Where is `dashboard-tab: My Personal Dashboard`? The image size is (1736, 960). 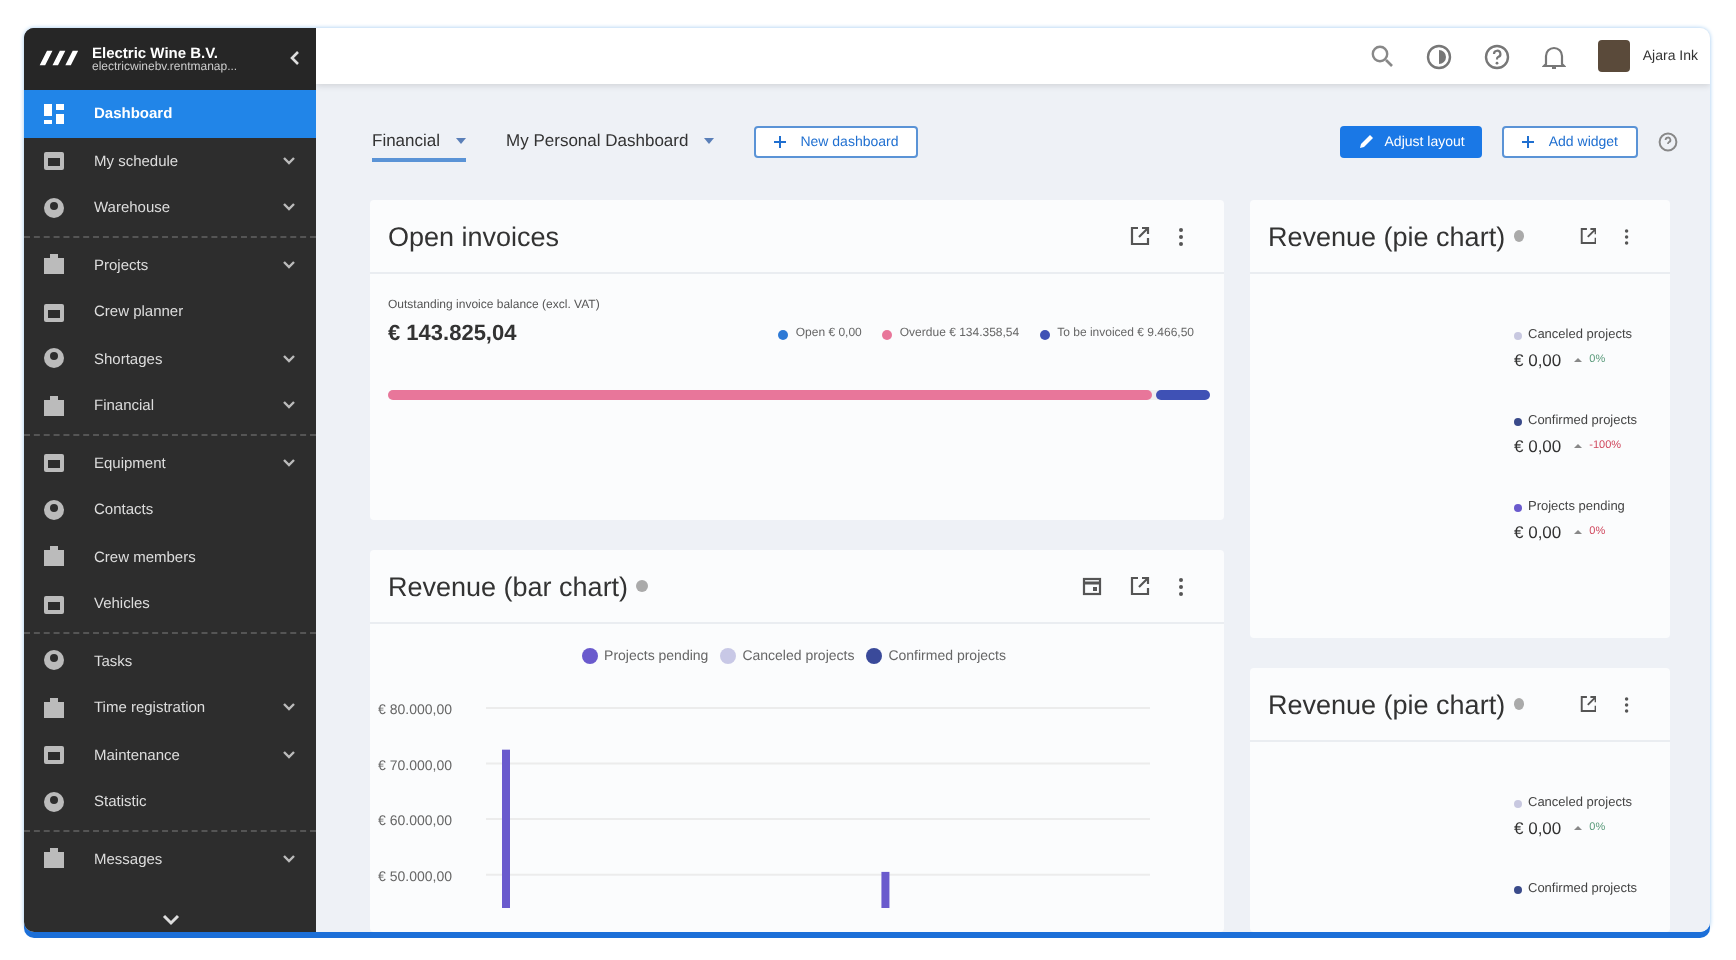 dashboard-tab: My Personal Dashboard is located at coordinates (610, 142).